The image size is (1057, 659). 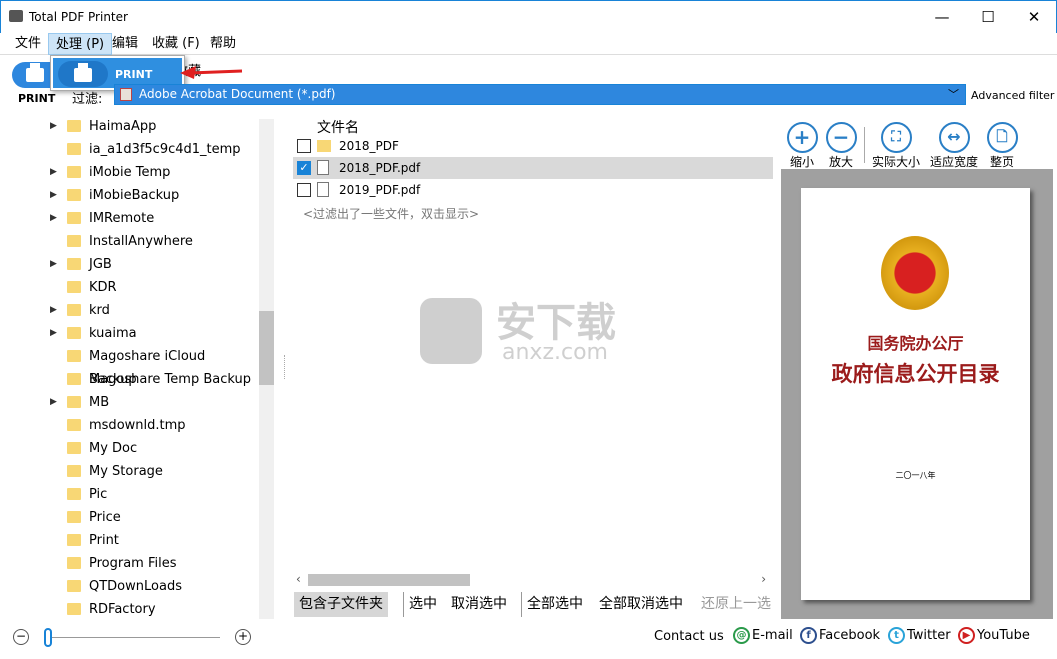 What do you see at coordinates (736, 604) in the screenshot?
I see `restore-selection-button: 还原上一选` at bounding box center [736, 604].